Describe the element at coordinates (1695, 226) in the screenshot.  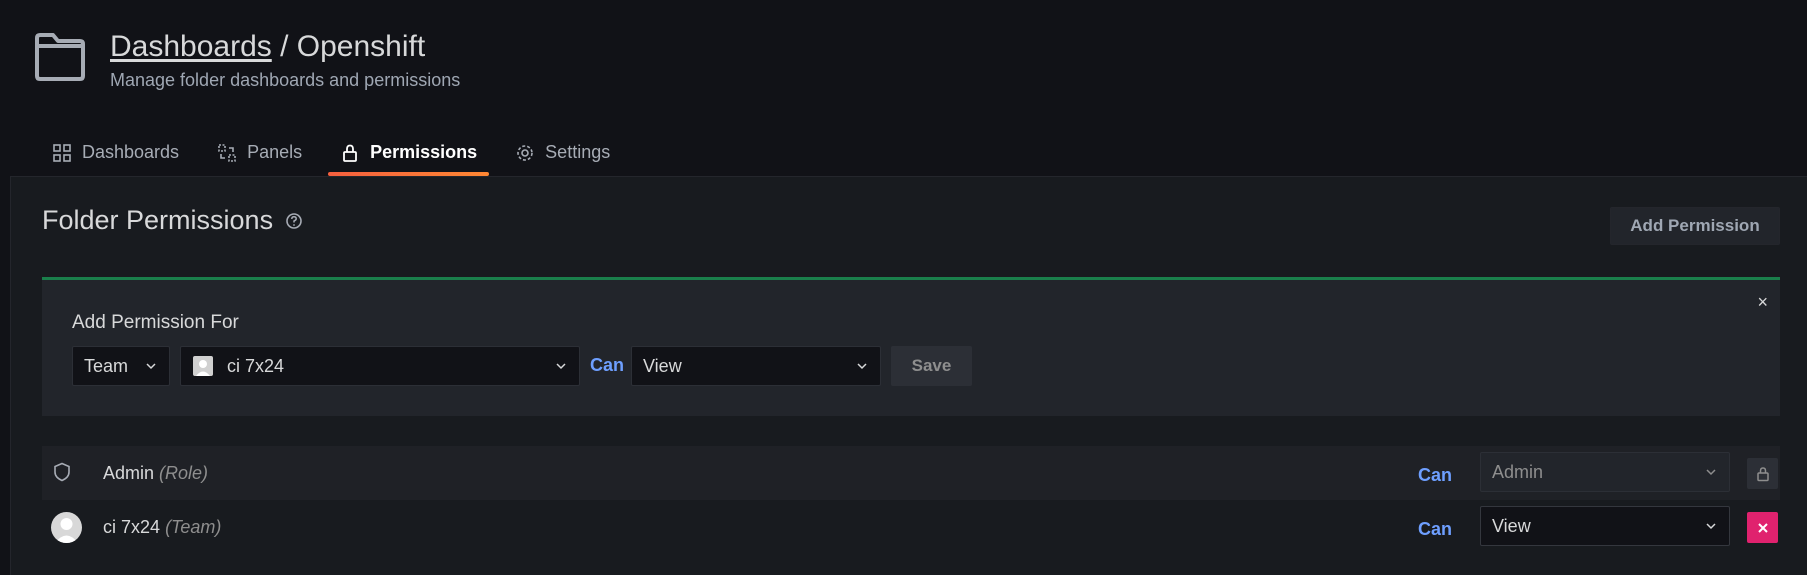
I see `add-permission-button: Add Permission` at that location.